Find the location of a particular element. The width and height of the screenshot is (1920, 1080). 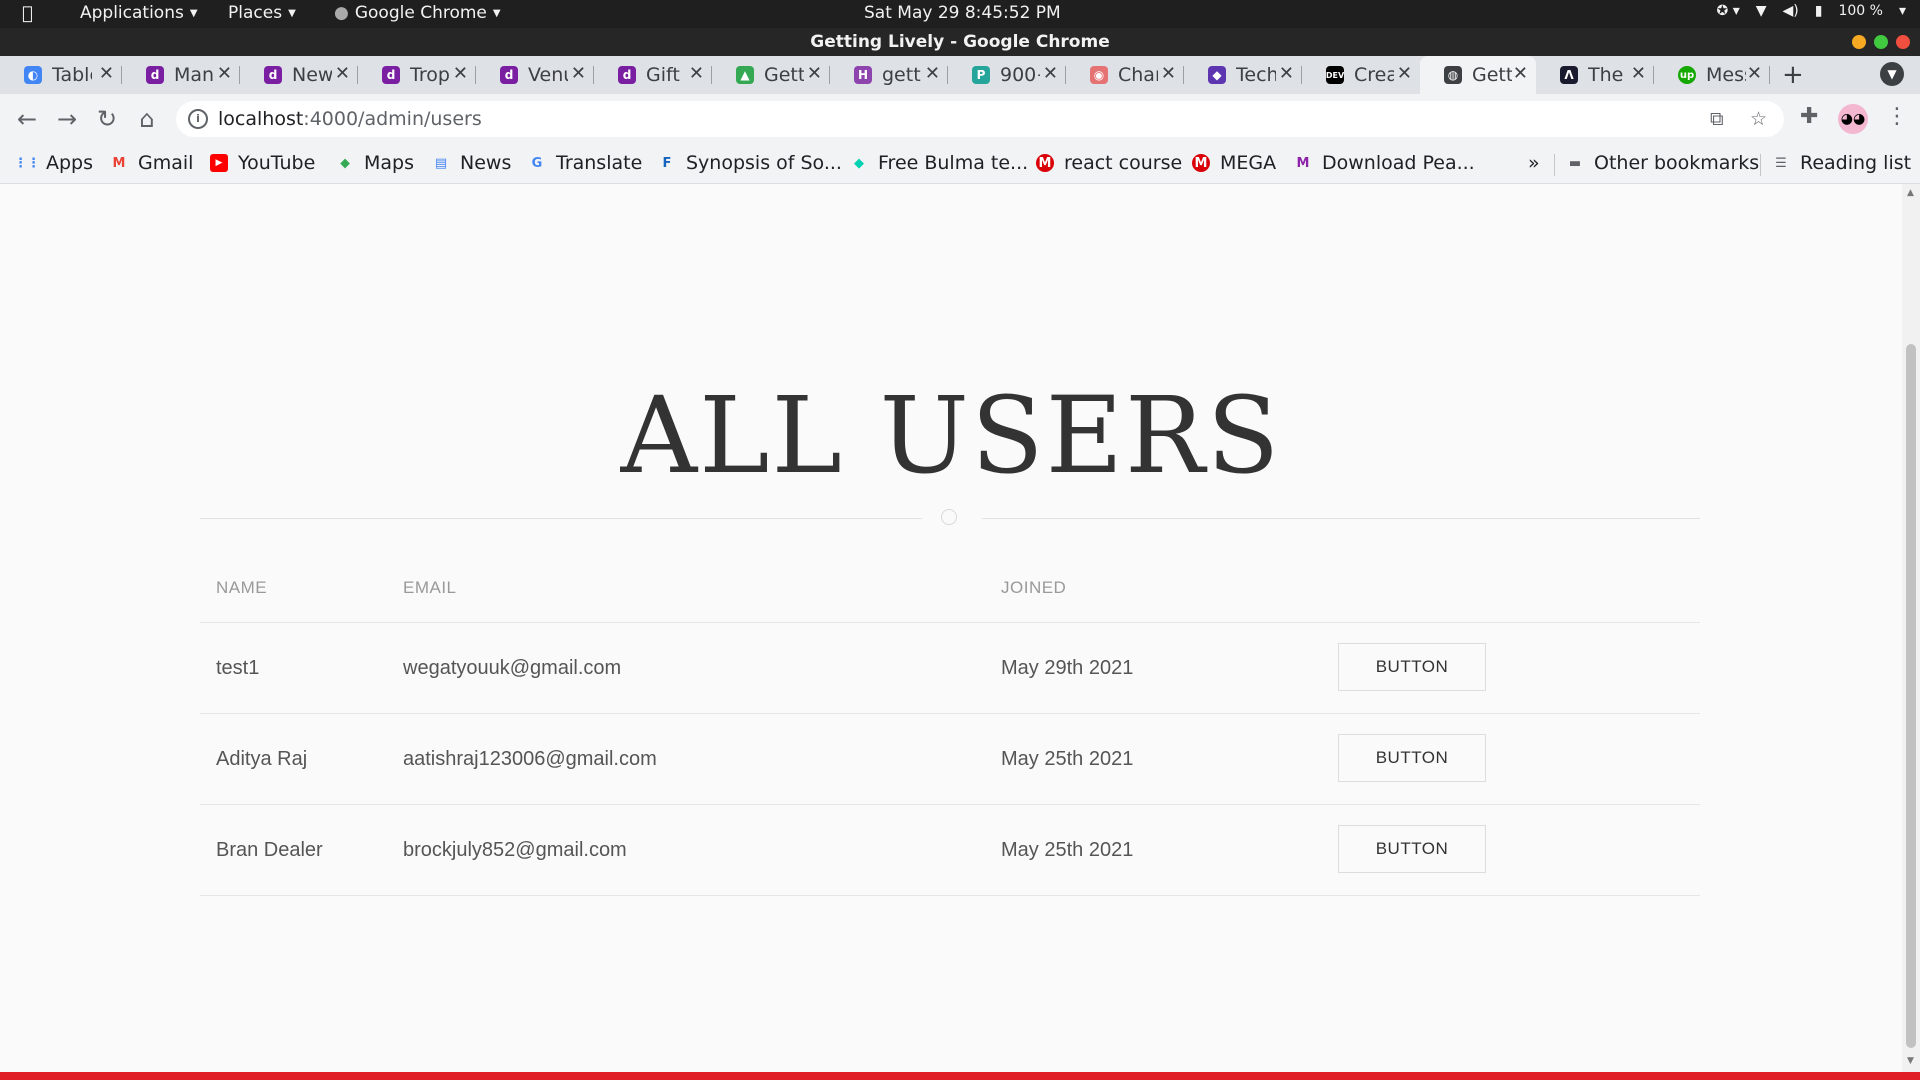

tab: P 900+ ✕ is located at coordinates (1007, 75).